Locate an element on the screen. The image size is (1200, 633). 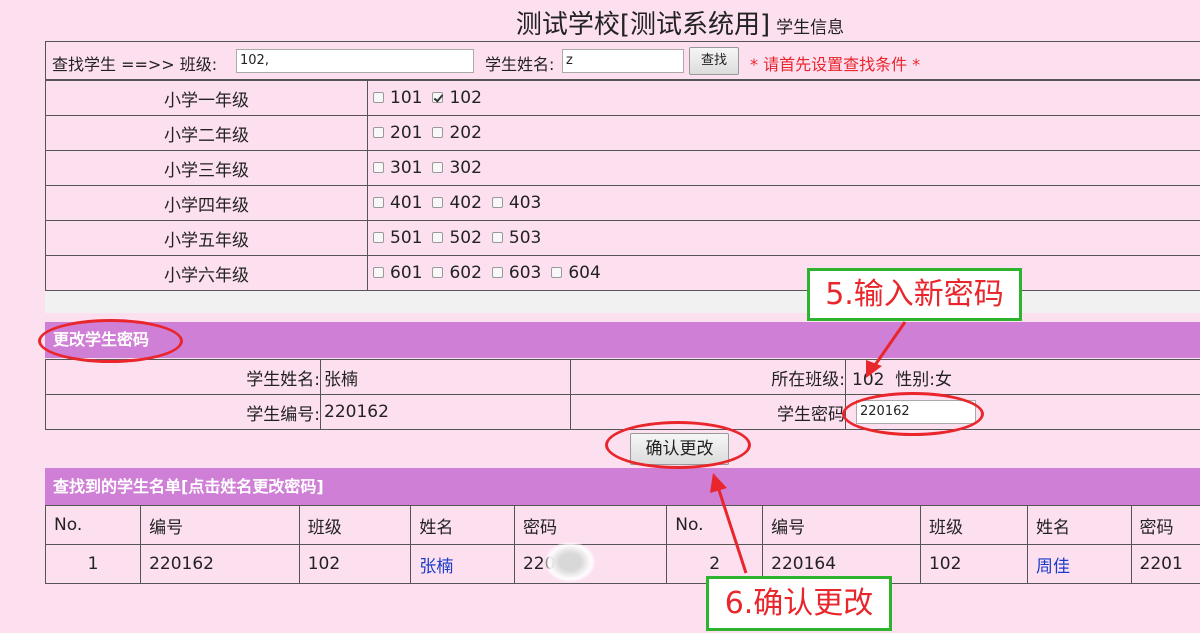
arrow-step5-line is located at coordinates (889, 345).